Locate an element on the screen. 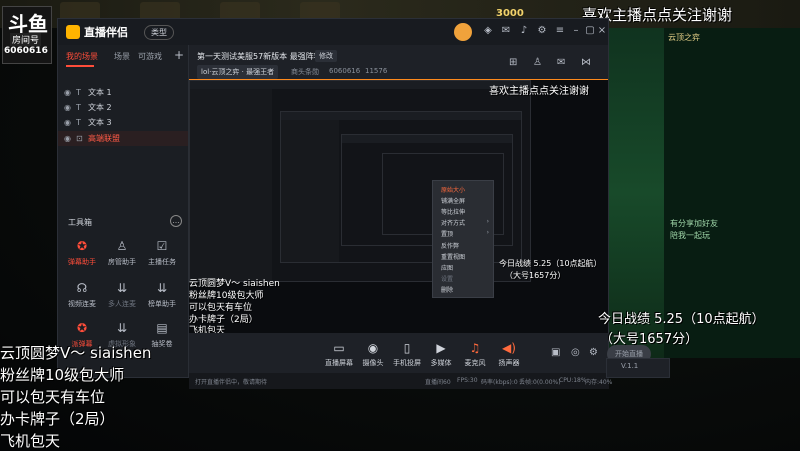  danmu-icon: ✪ is located at coordinates (82, 246).